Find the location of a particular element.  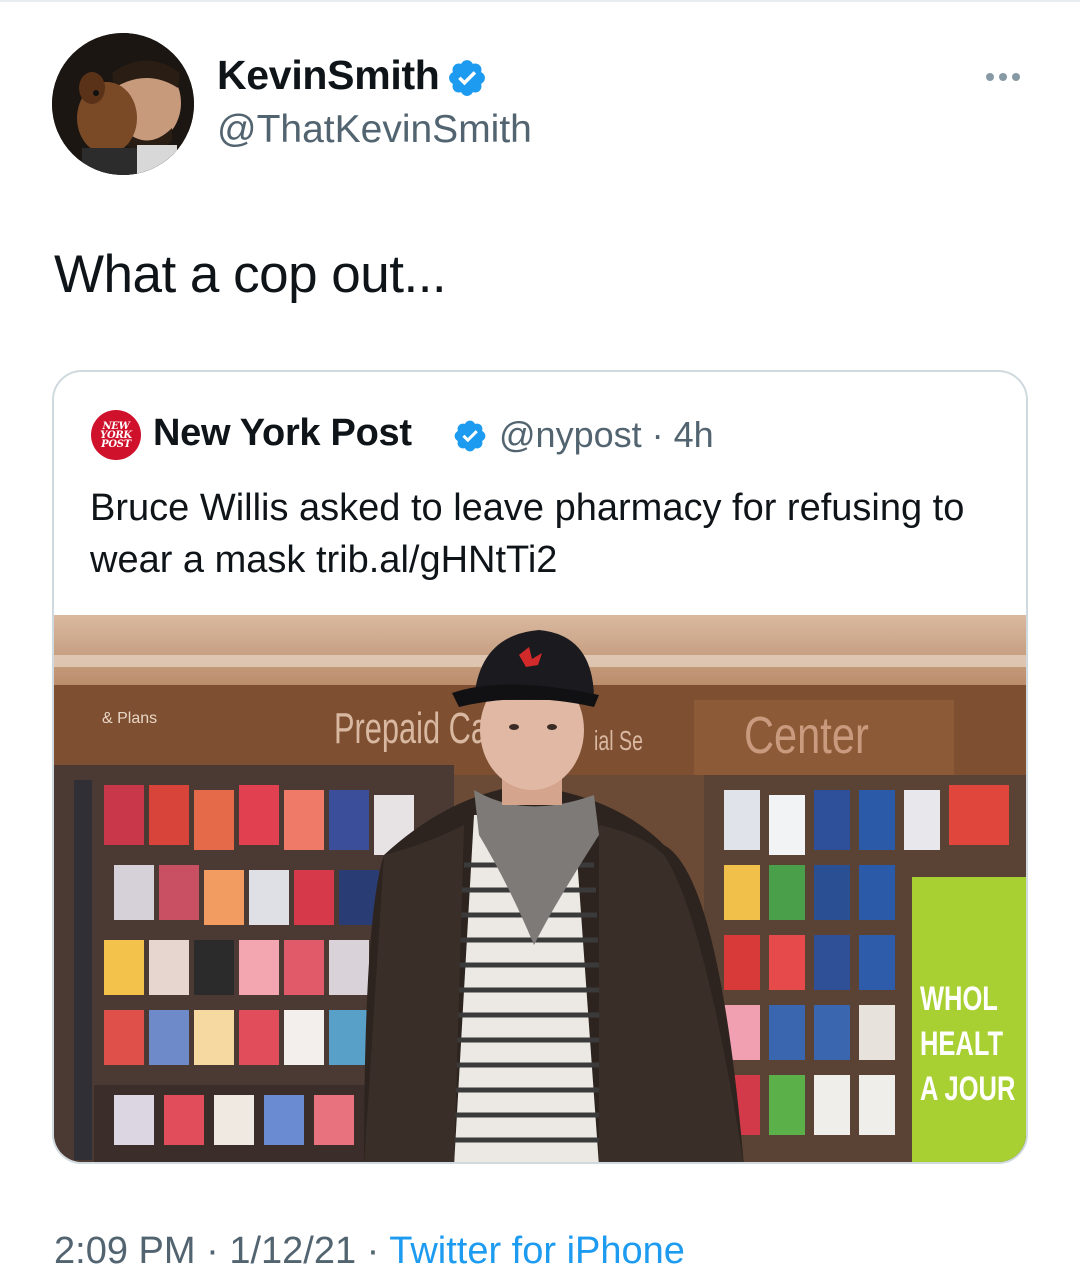

sign-panel-3: A JOUR is located at coordinates (968, 1089).